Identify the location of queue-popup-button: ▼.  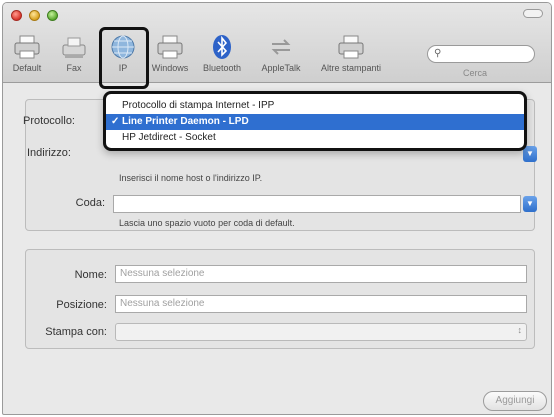
(530, 204).